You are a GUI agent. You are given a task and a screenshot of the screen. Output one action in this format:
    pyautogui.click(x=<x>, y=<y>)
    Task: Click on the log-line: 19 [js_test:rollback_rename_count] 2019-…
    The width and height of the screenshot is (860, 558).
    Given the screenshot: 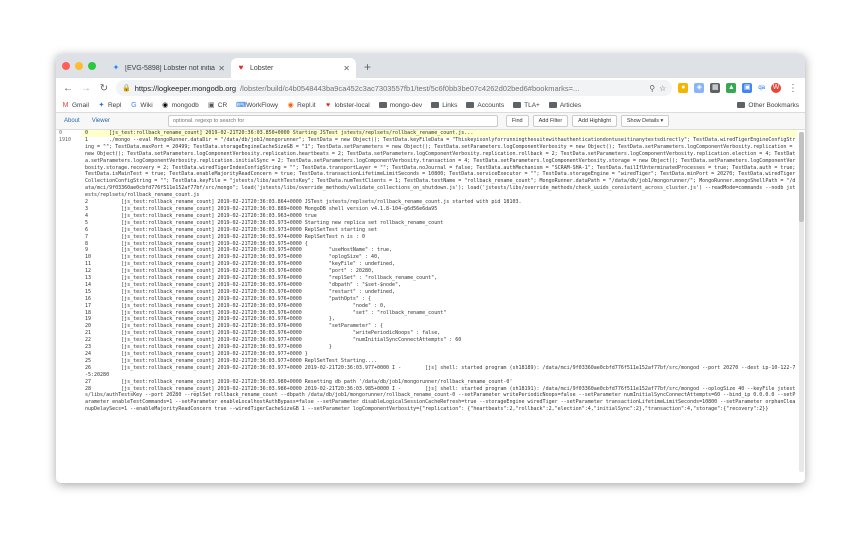 What is the action you would take?
    pyautogui.click(x=439, y=319)
    